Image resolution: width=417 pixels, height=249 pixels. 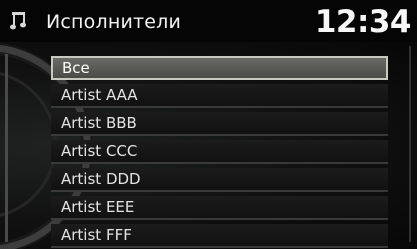 I want to click on list-item-artist-eee: Artist EEE, so click(x=219, y=208).